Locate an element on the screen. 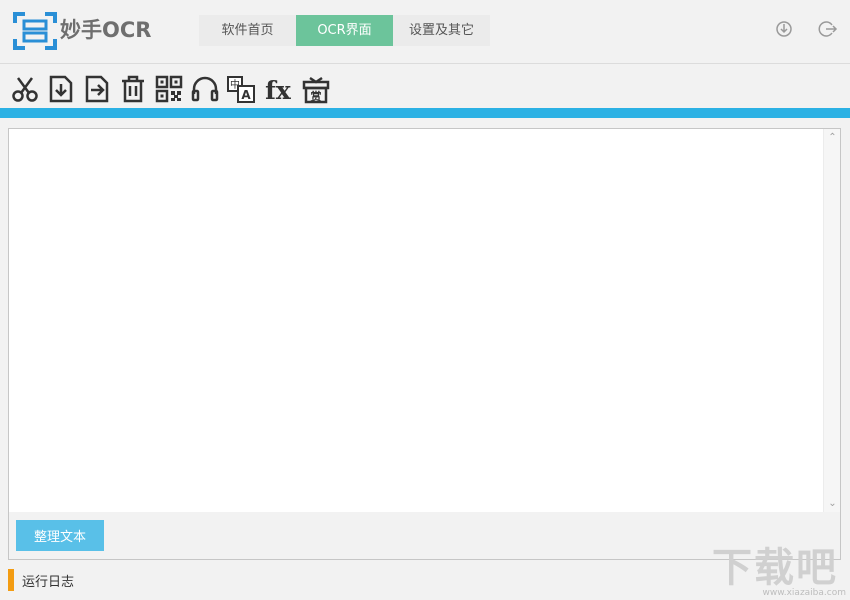 This screenshot has height=600, width=850. svg-text: A is located at coordinates (246, 95).